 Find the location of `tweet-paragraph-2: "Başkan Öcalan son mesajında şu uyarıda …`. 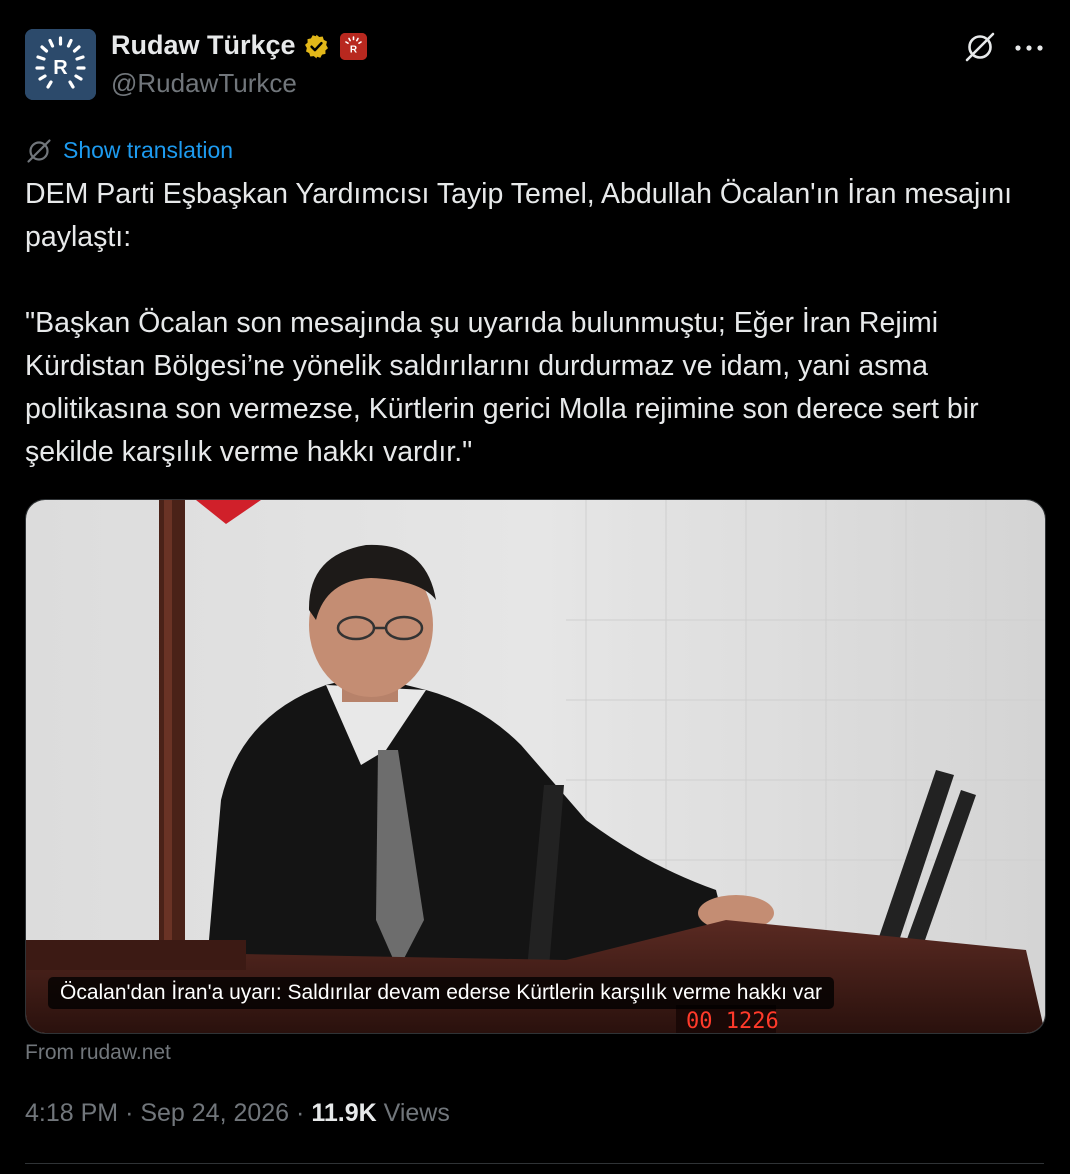

tweet-paragraph-2: "Başkan Öcalan son mesajında şu uyarıda … is located at coordinates (506, 387).